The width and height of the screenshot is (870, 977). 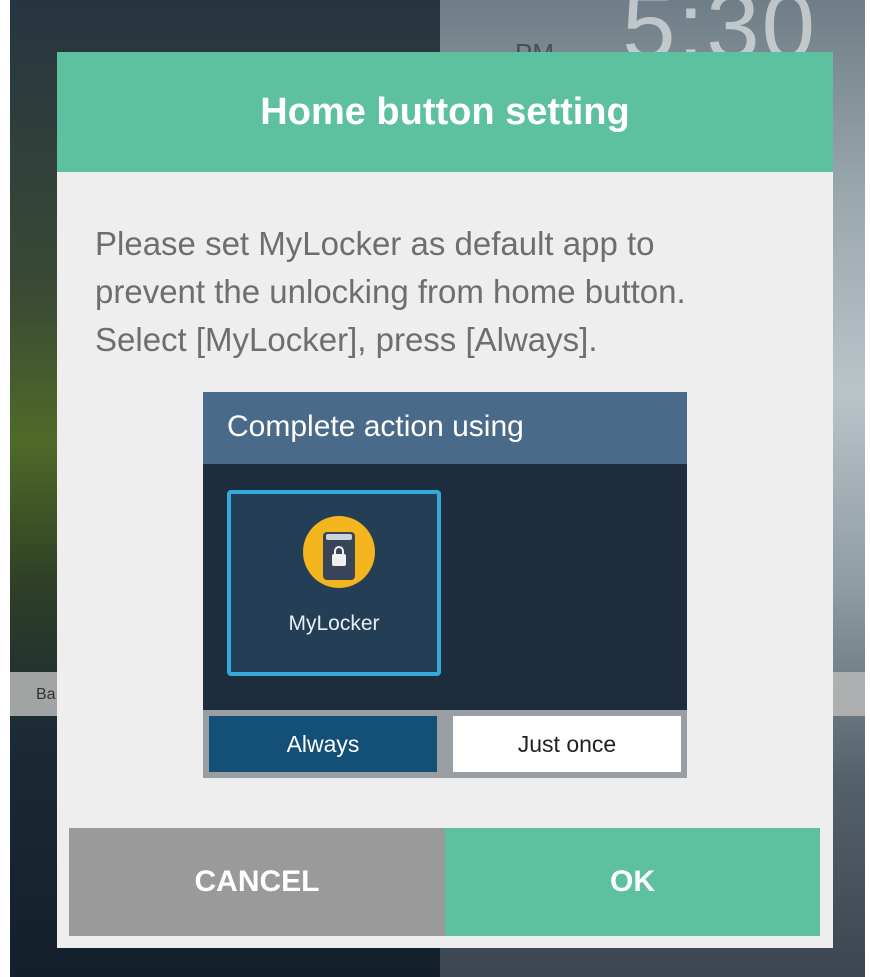 I want to click on message-line: Please set MyLocker as default app to, so click(x=375, y=243).